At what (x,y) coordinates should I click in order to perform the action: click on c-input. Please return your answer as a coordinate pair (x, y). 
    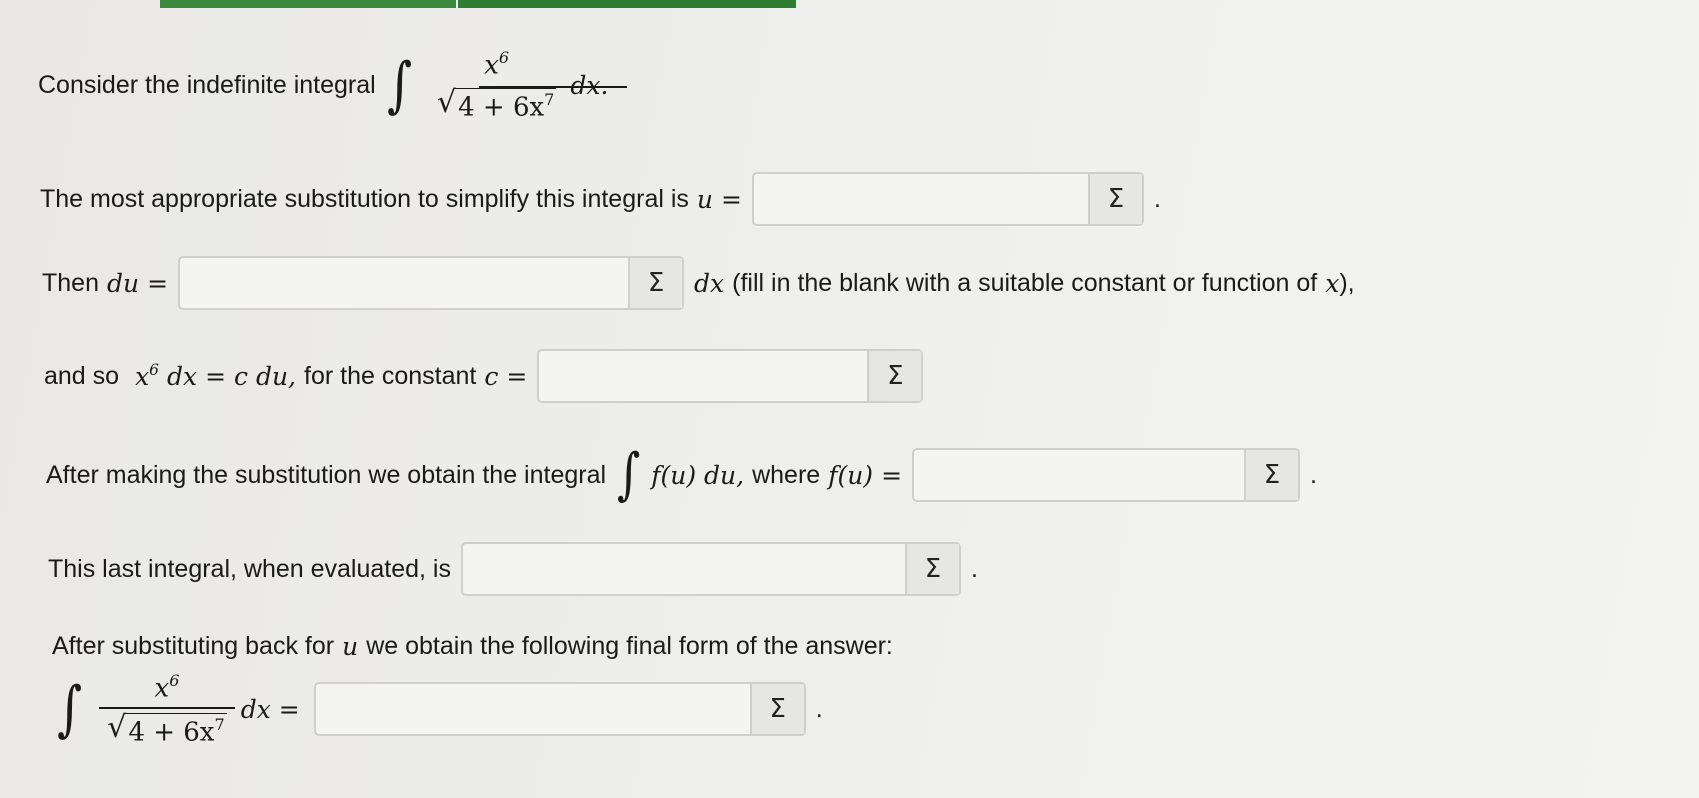
    Looking at the image, I should click on (703, 376).